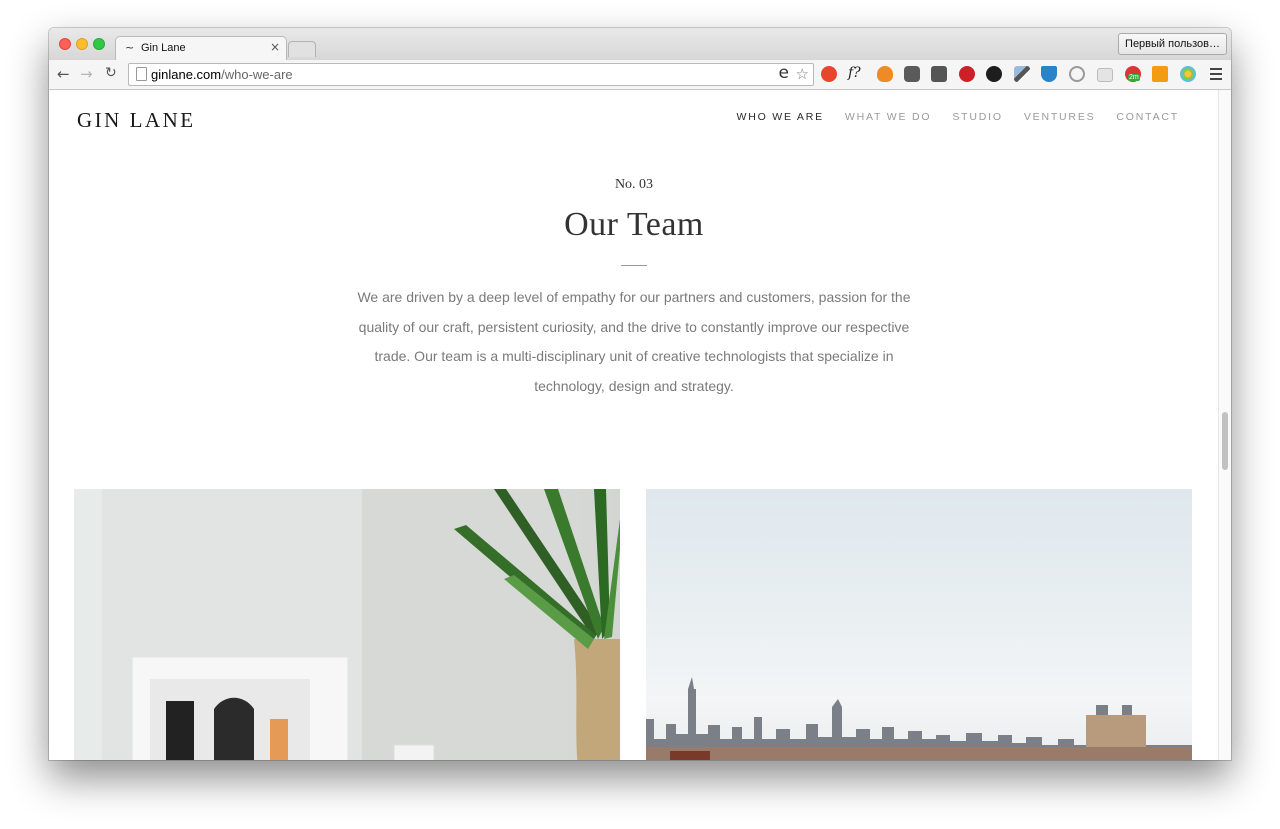 This screenshot has width=1280, height=829. Describe the element at coordinates (163, 48) in the screenshot. I see `tab-title: Gin Lane` at that location.